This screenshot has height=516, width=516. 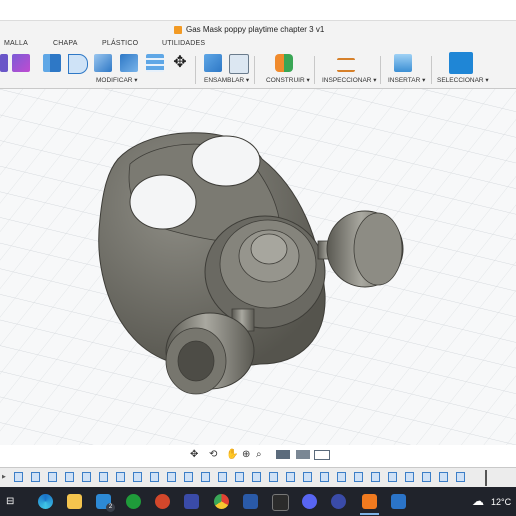 I want to click on discord-icon, so click(x=309, y=501).